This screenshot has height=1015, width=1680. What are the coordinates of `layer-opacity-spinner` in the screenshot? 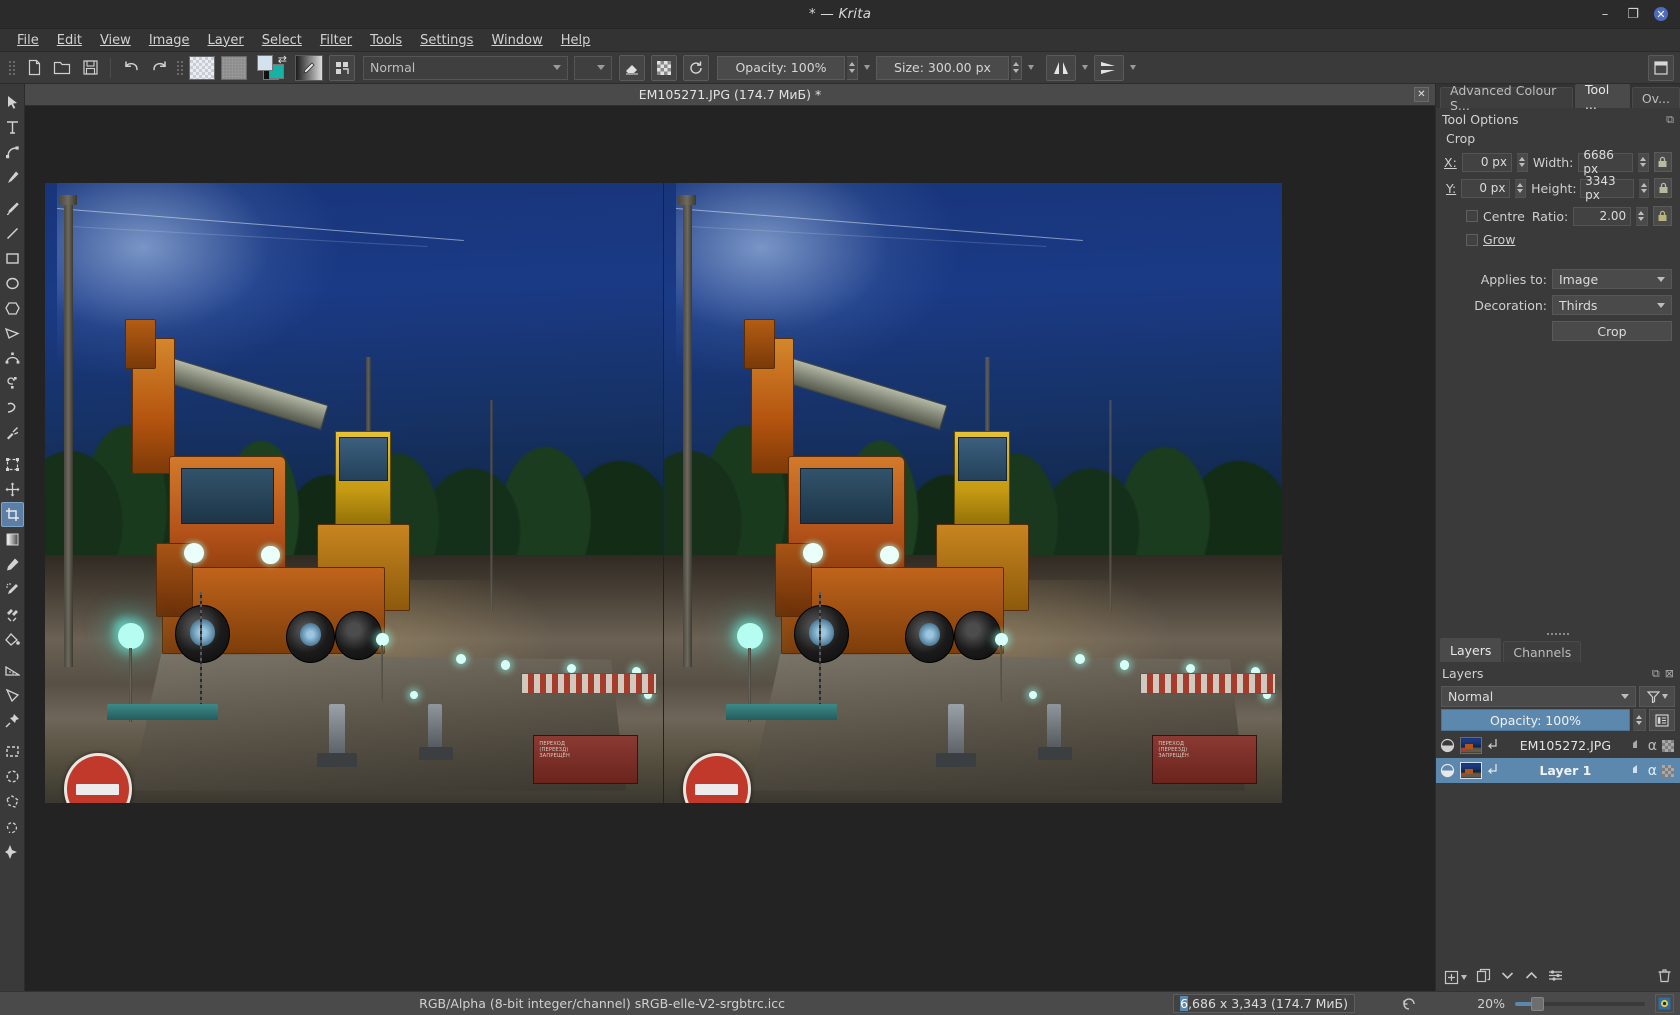 It's located at (1639, 720).